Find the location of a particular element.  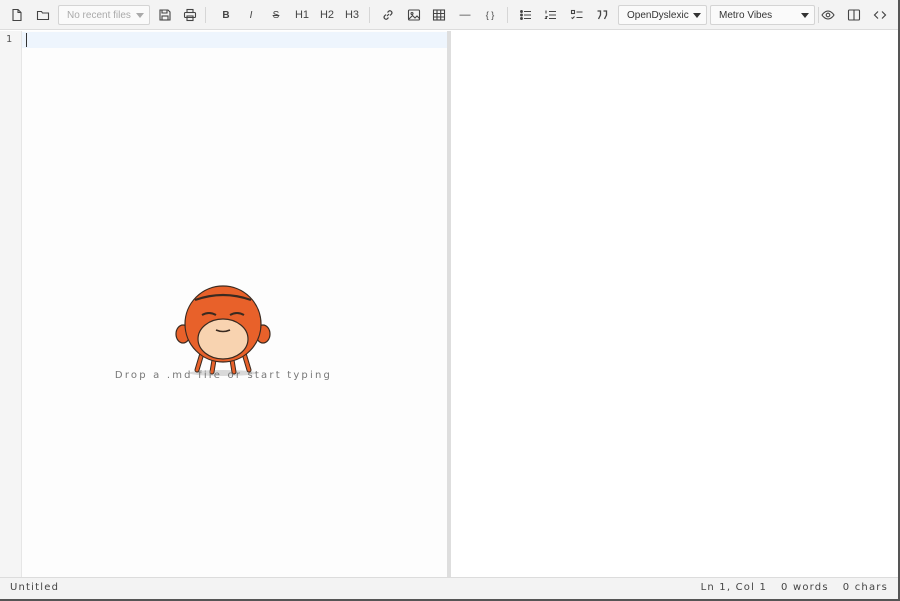

heading3-button: H3 is located at coordinates (352, 15).